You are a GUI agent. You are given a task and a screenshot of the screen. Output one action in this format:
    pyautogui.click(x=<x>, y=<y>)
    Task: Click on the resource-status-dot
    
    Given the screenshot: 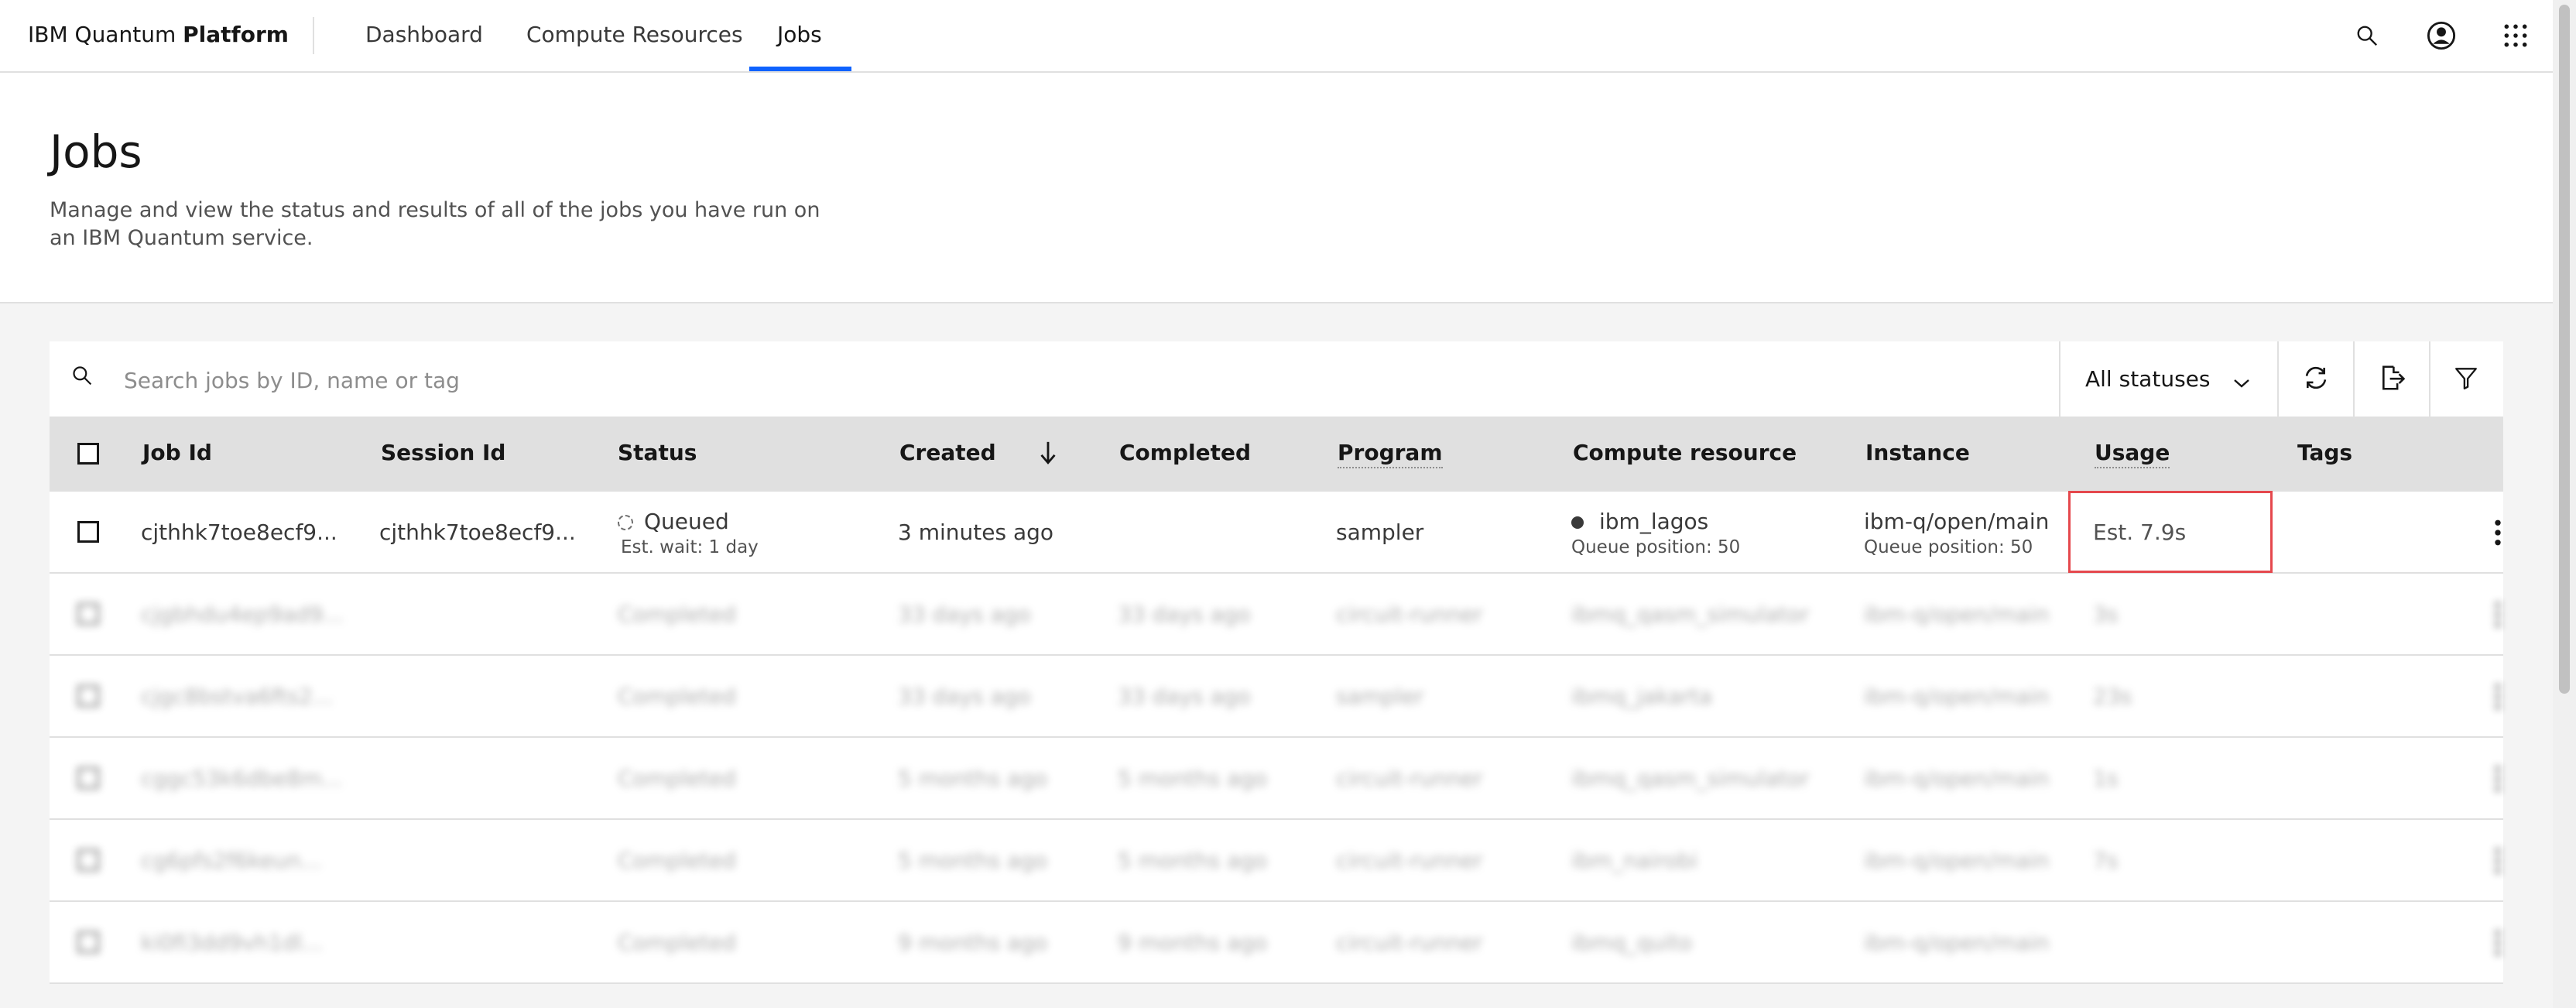 What is the action you would take?
    pyautogui.click(x=1577, y=522)
    